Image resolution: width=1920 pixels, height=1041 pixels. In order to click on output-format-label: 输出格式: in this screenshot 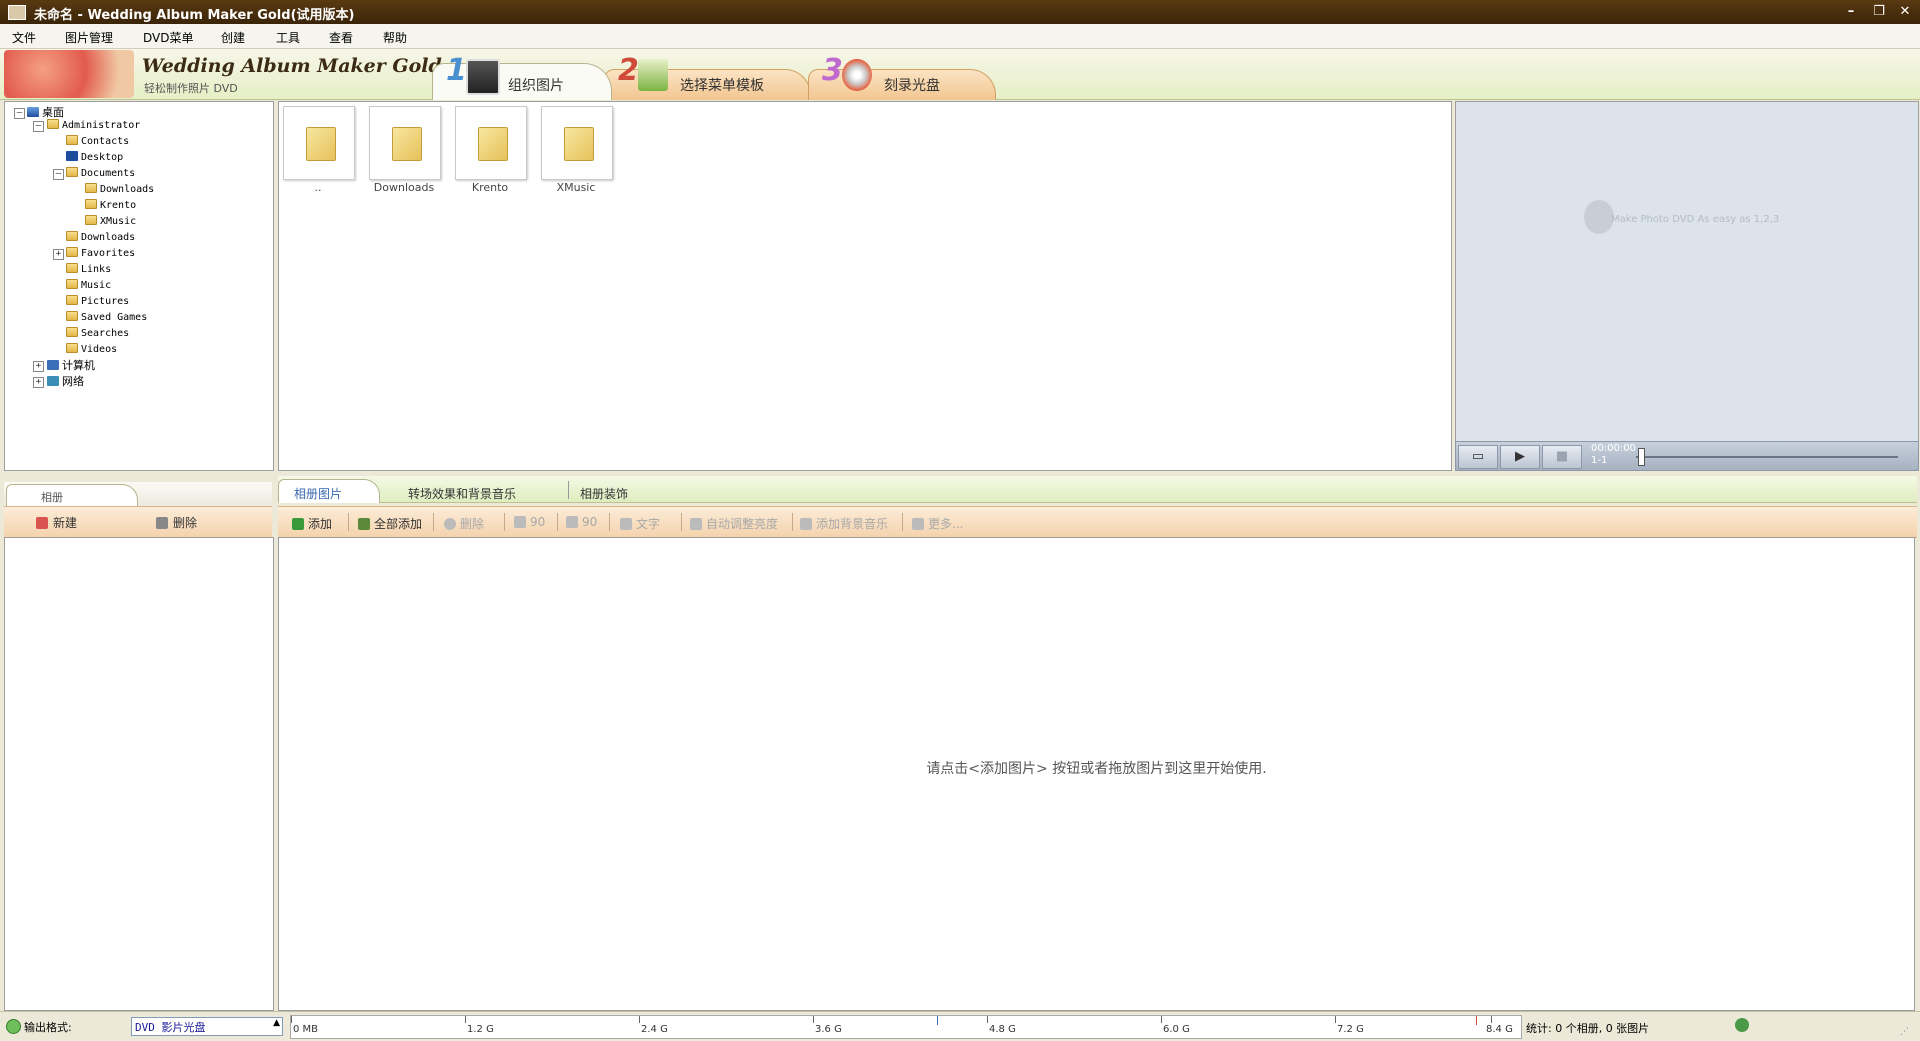, I will do `click(48, 1027)`.